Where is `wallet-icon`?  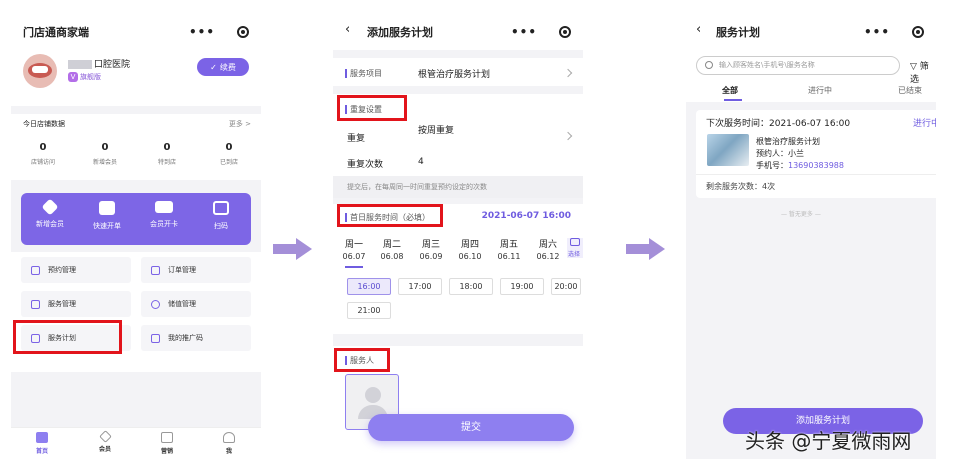 wallet-icon is located at coordinates (155, 304).